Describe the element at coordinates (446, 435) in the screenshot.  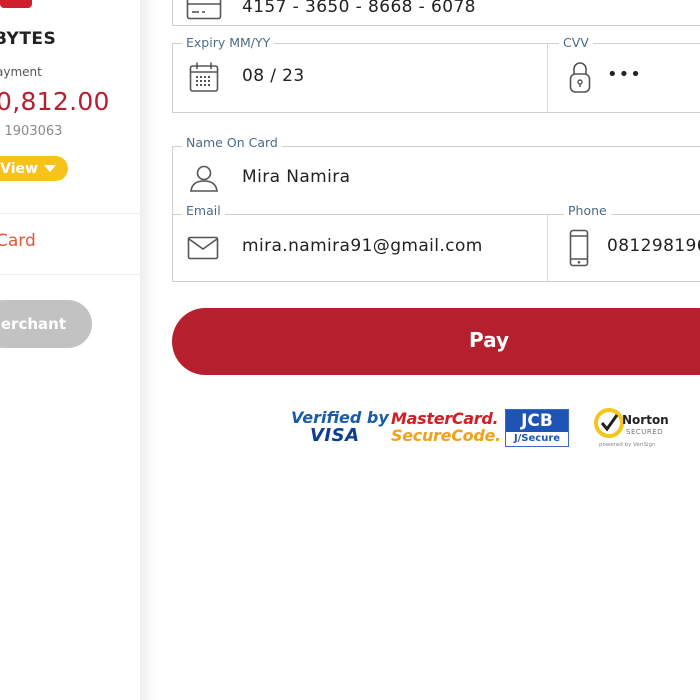
I see `mastercard-logo-line2: SecureCode.` at that location.